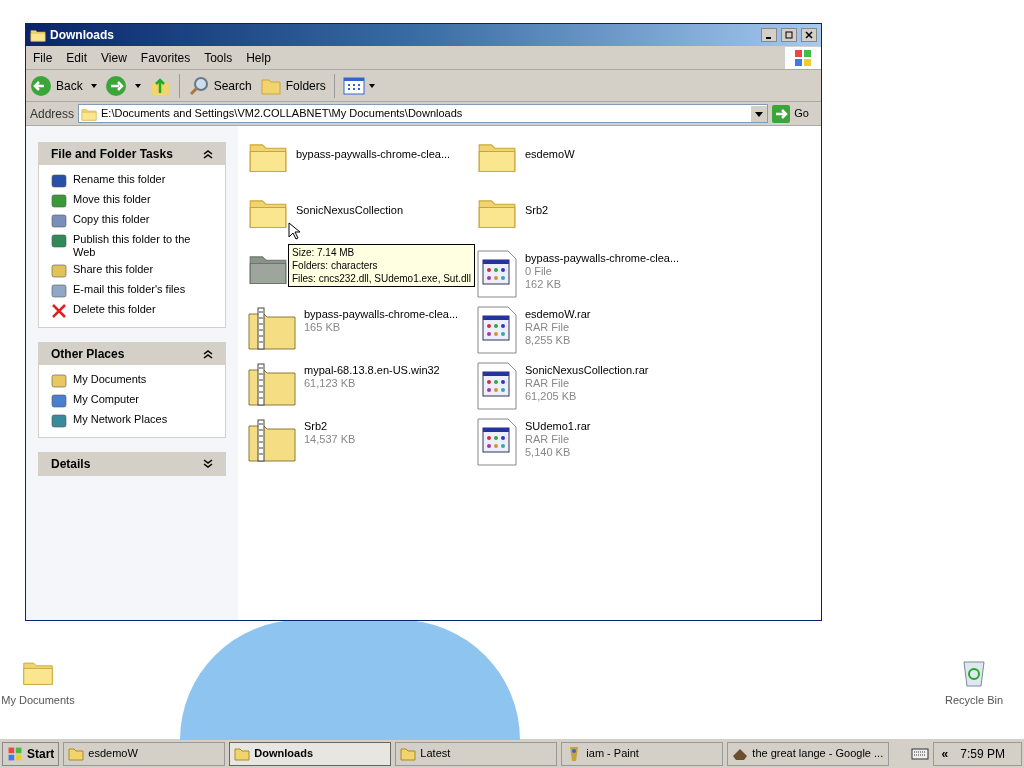 This screenshot has width=1024, height=768. What do you see at coordinates (372, 370) in the screenshot?
I see `file-name: mypal-68.13.8.en-US.win32` at bounding box center [372, 370].